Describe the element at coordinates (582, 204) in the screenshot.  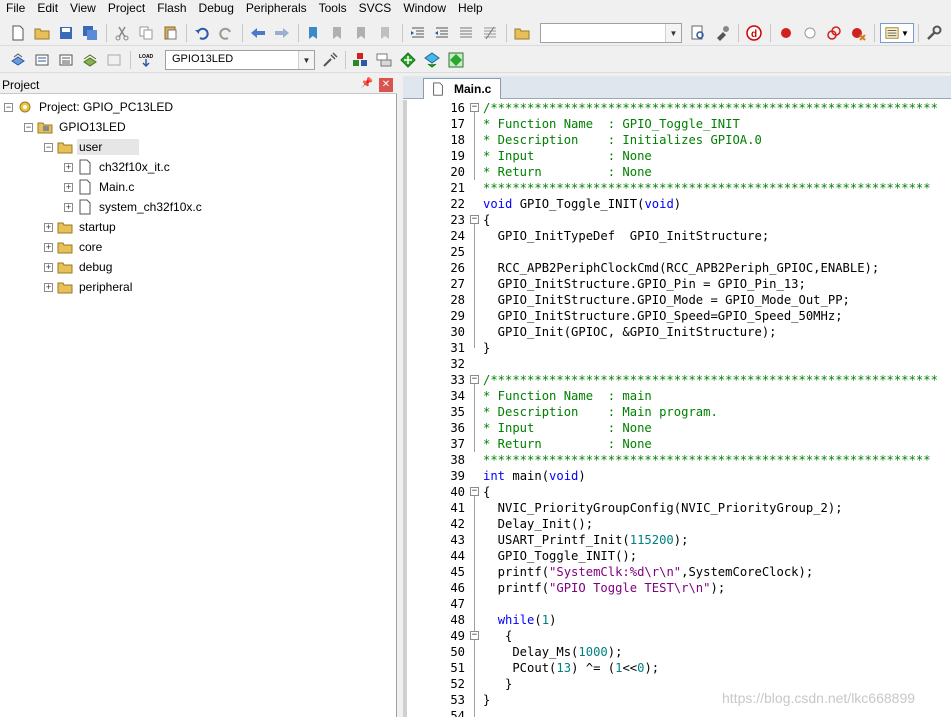
I see `code-line: void GPIO_Toggle_INIT(void)` at that location.